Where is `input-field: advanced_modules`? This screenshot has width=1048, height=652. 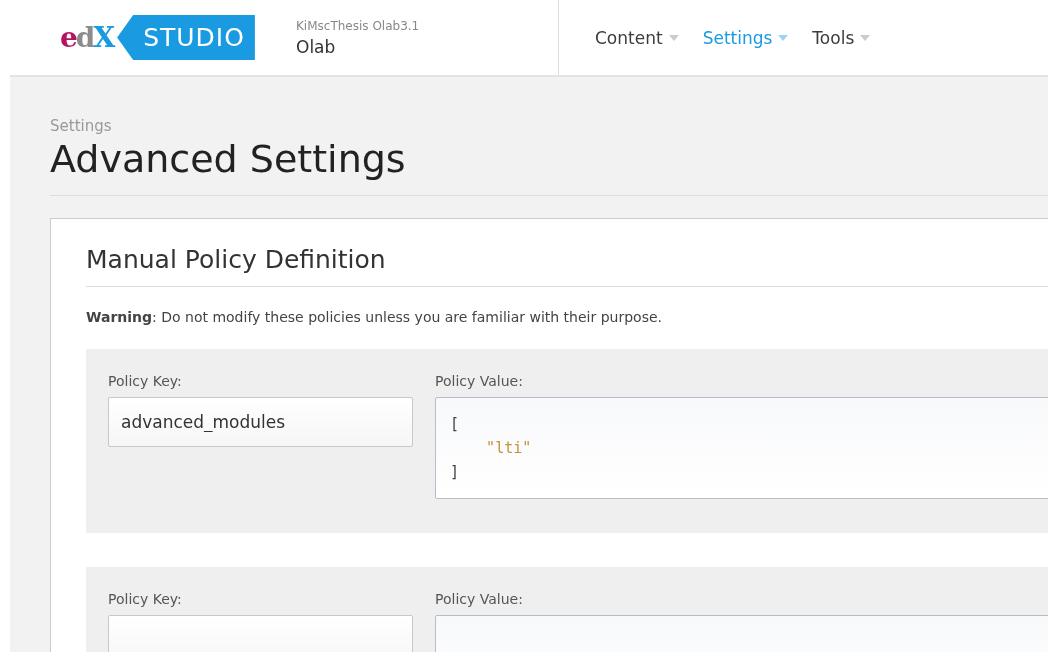 input-field: advanced_modules is located at coordinates (260, 422).